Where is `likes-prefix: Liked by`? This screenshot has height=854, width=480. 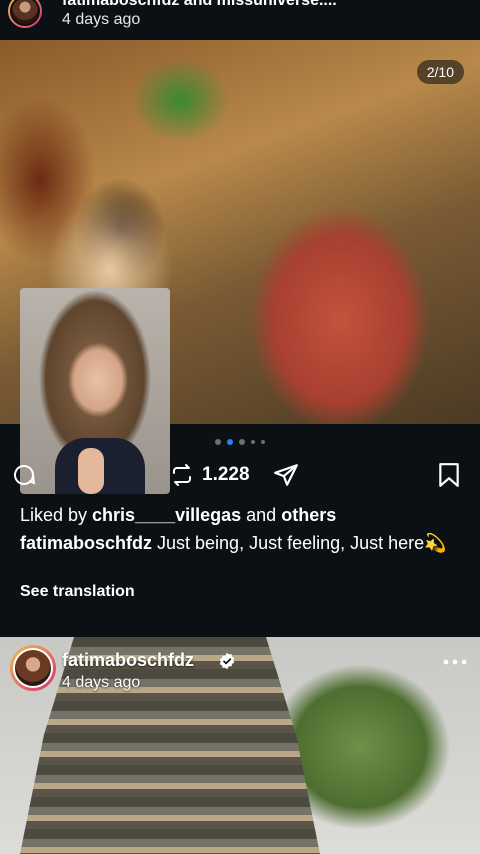 likes-prefix: Liked by is located at coordinates (56, 515).